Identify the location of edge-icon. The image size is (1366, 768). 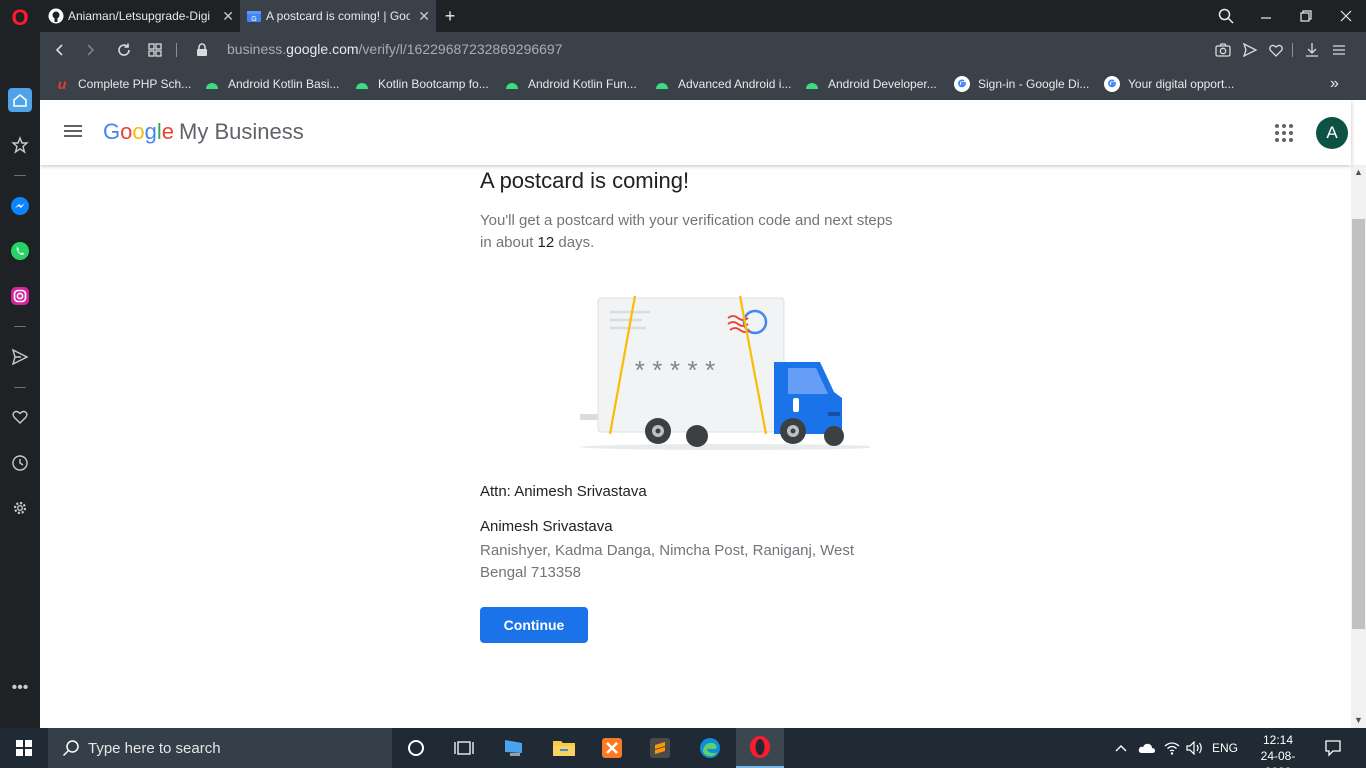
(710, 748).